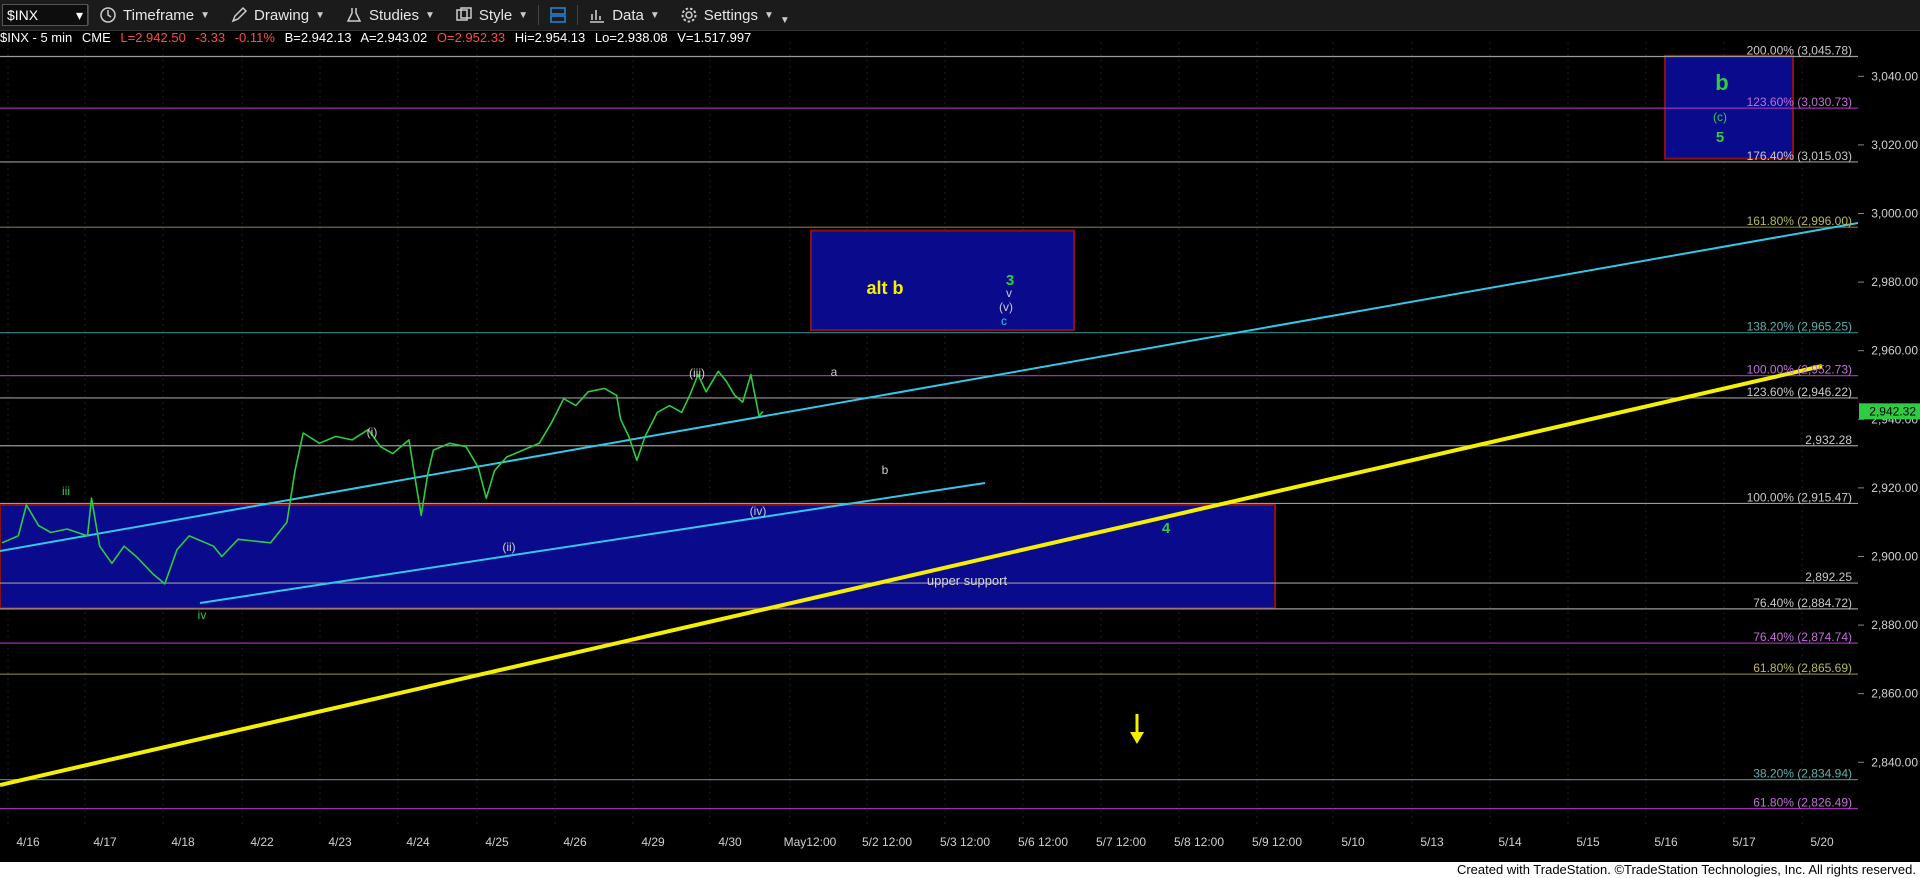 The width and height of the screenshot is (1920, 878). What do you see at coordinates (1894, 76) in the screenshot?
I see `y-tick-label: 3,040.00` at bounding box center [1894, 76].